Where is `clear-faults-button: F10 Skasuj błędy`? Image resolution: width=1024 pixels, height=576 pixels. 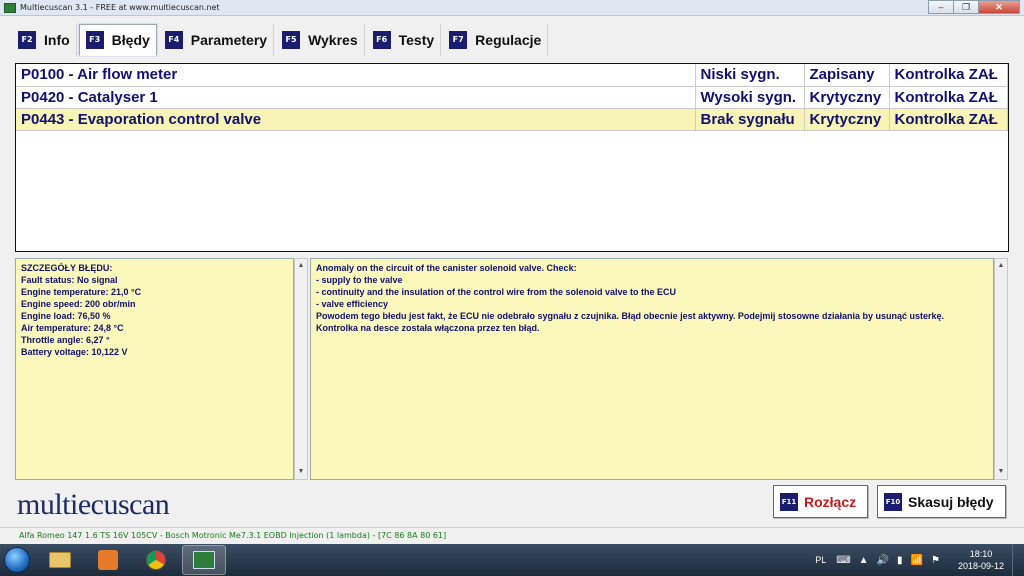 clear-faults-button: F10 Skasuj błędy is located at coordinates (941, 501).